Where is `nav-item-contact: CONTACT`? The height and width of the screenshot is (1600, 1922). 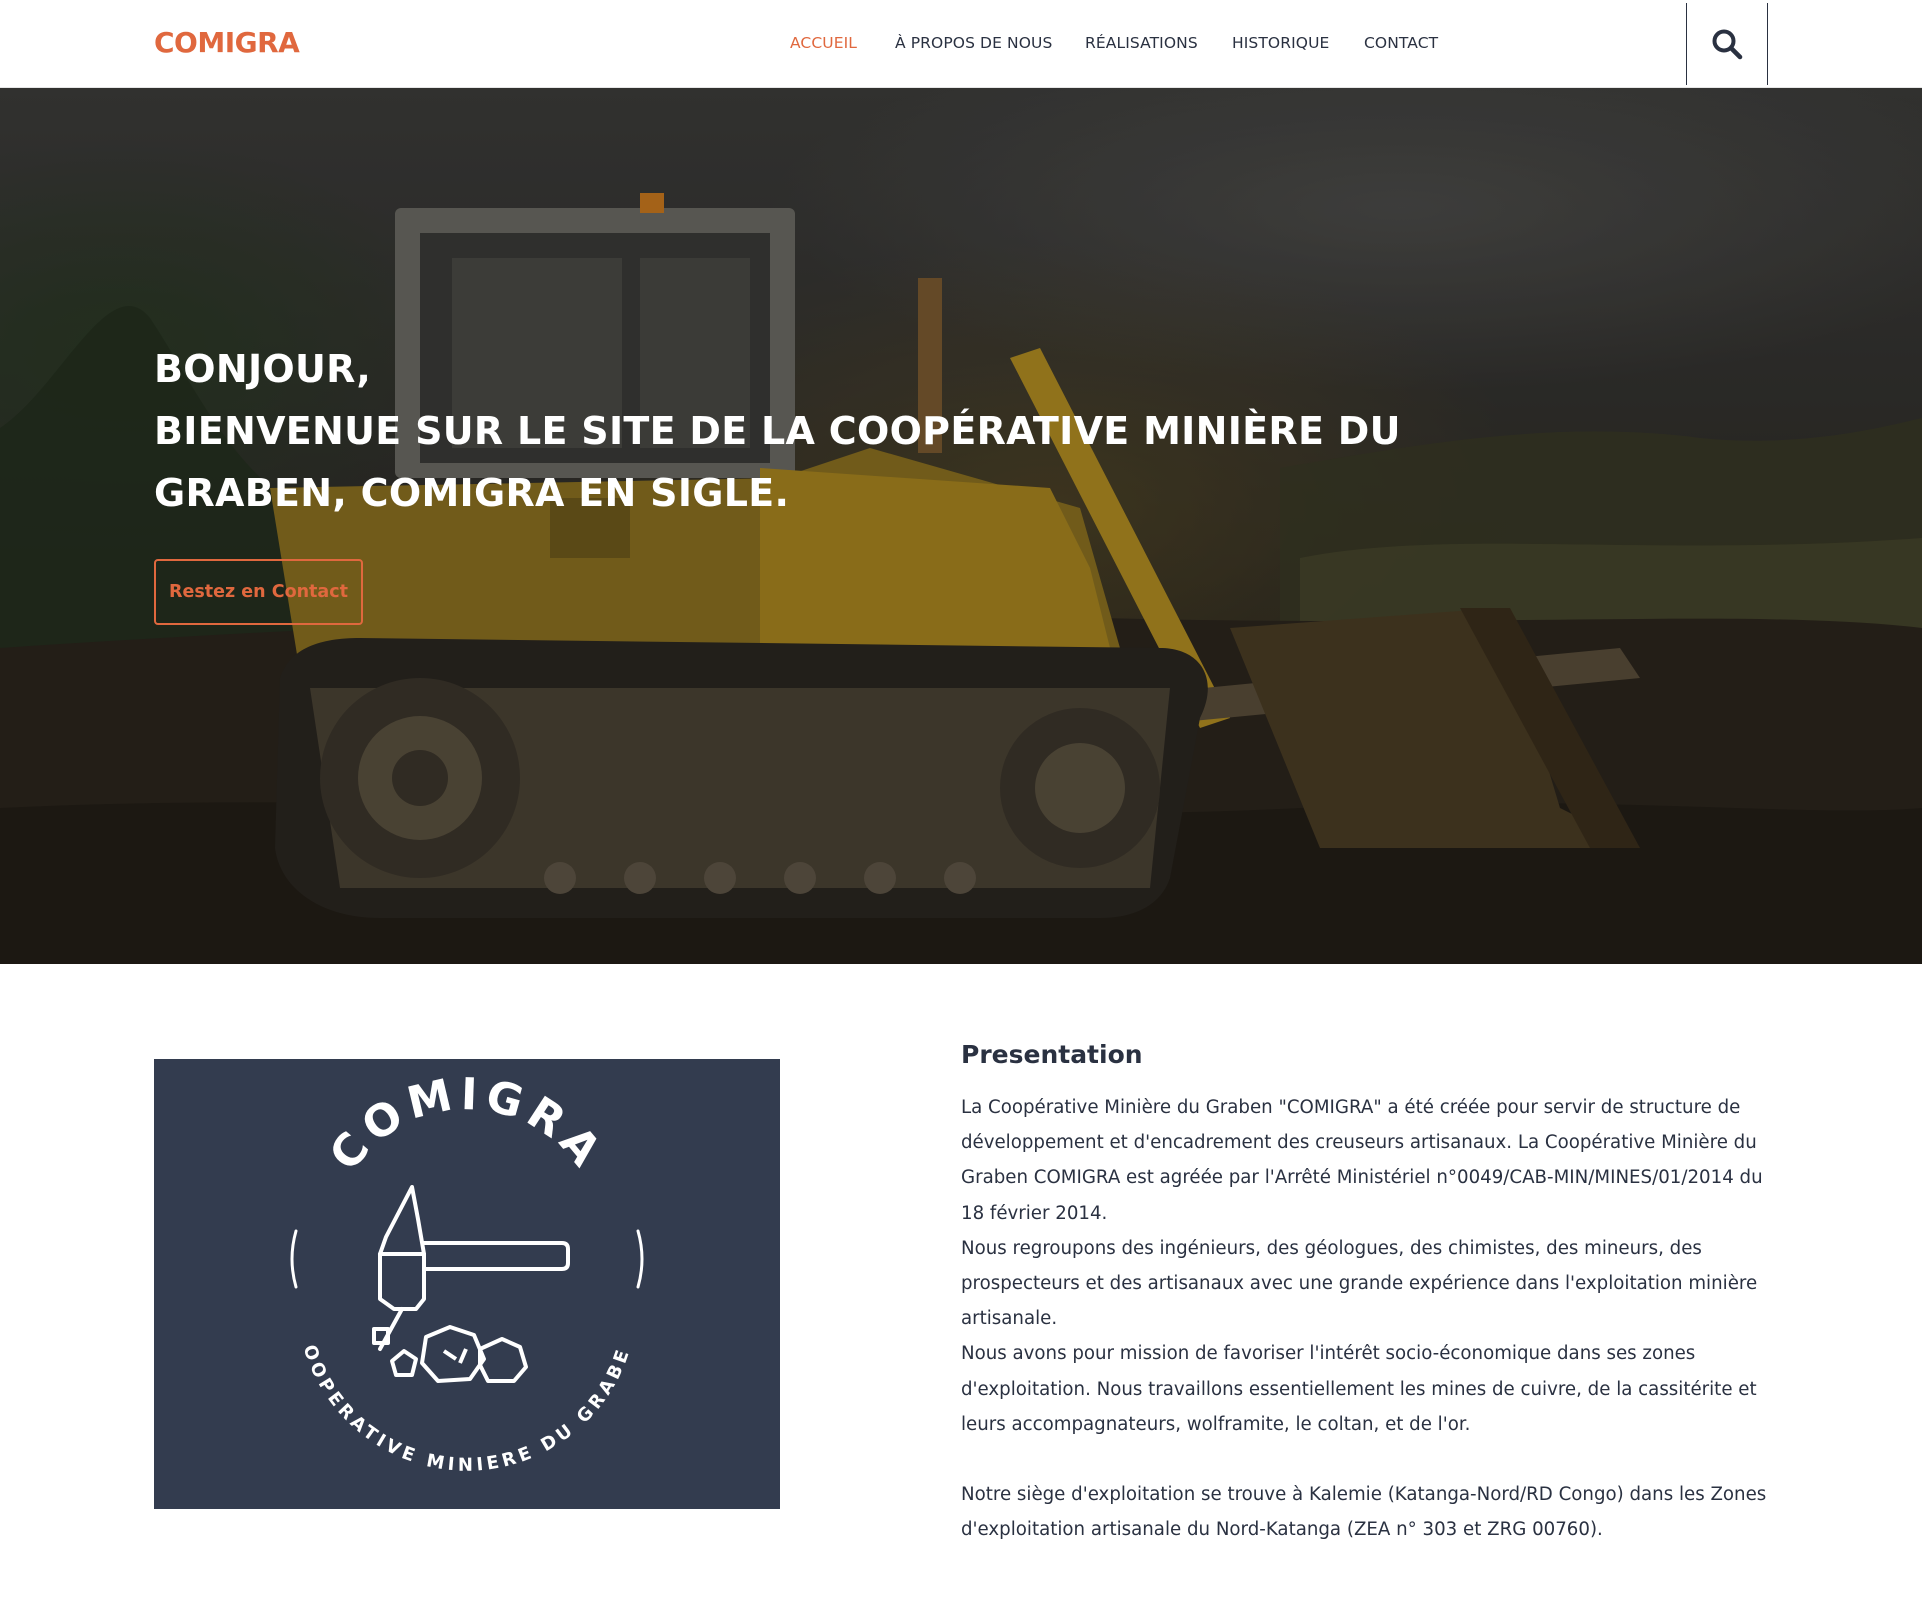 nav-item-contact: CONTACT is located at coordinates (1401, 43).